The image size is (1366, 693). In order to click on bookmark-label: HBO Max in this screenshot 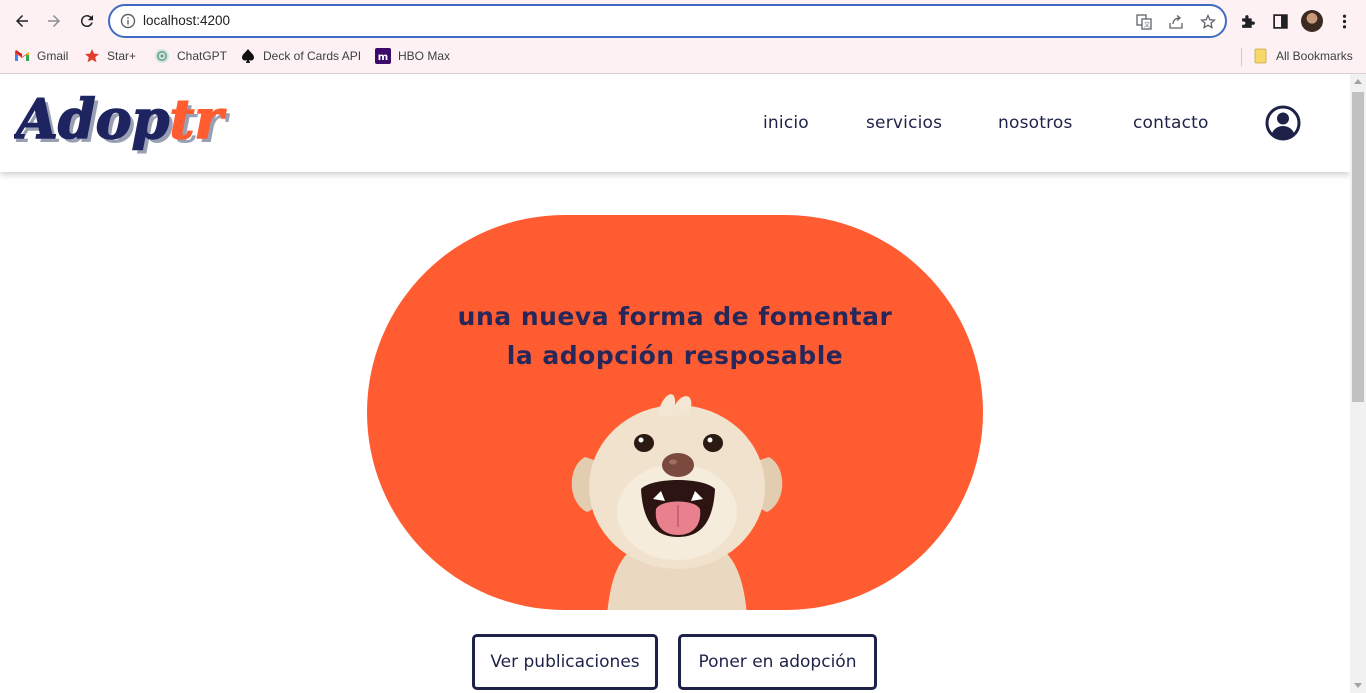, I will do `click(424, 56)`.